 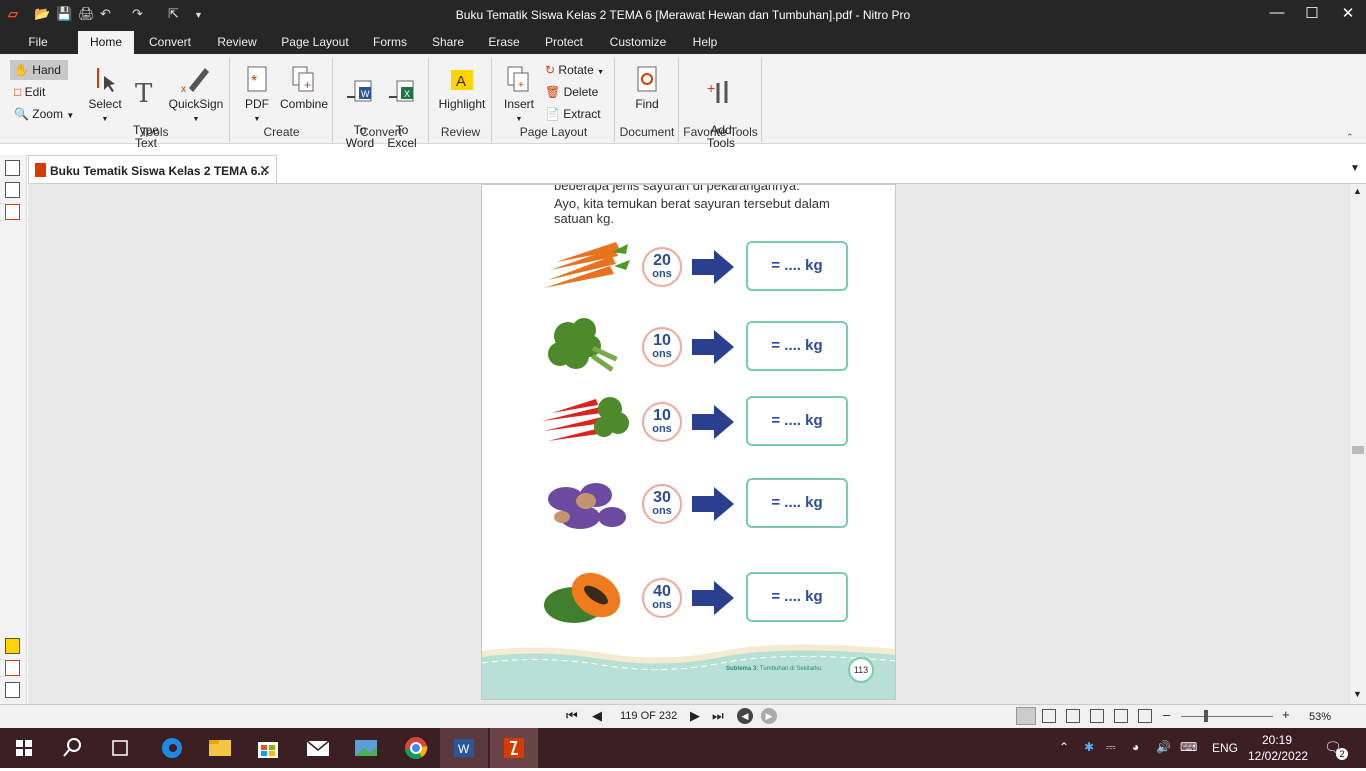 What do you see at coordinates (1145, 716) in the screenshot?
I see `fit-width-icon` at bounding box center [1145, 716].